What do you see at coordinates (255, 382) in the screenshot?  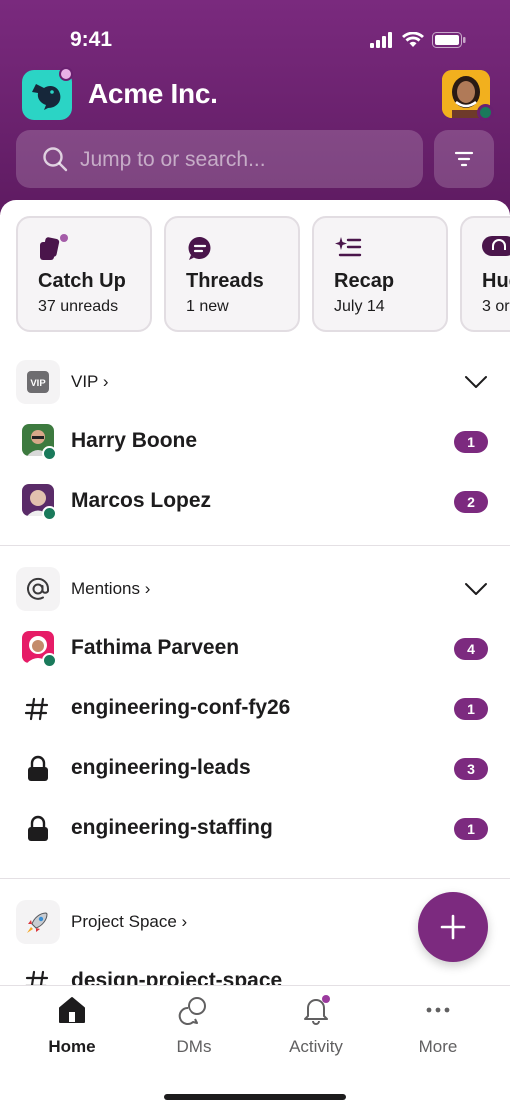 I see `section-header-vip: VIP VIP ›` at bounding box center [255, 382].